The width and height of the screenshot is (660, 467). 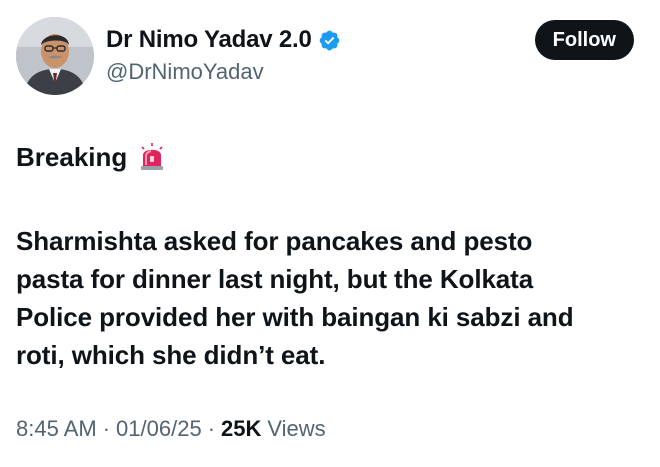 I want to click on follow-button: Follow, so click(x=584, y=40).